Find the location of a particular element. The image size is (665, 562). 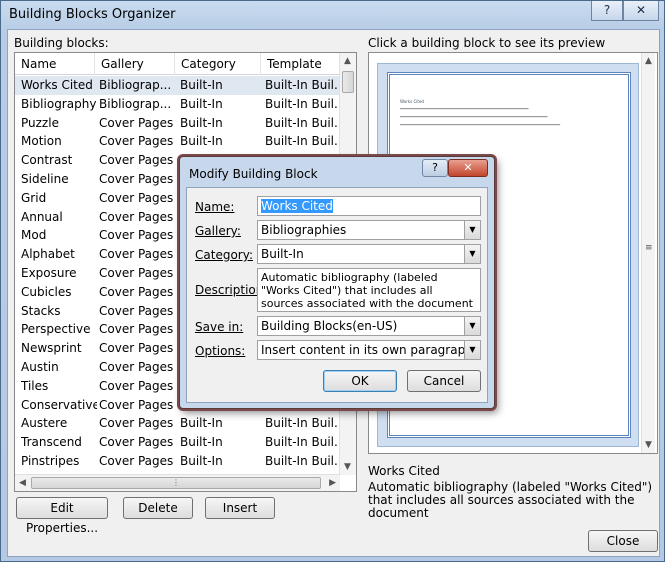

building-blocks-label: Building blocks: is located at coordinates (61, 43).